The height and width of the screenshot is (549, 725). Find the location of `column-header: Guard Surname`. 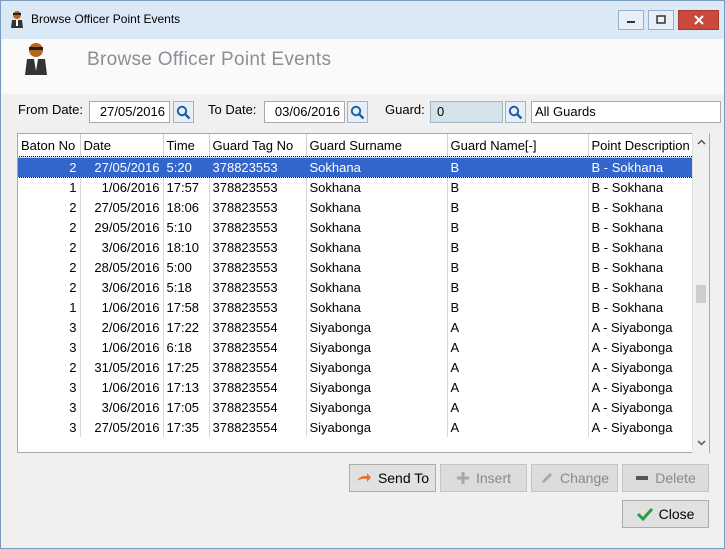

column-header: Guard Surname is located at coordinates (377, 146).